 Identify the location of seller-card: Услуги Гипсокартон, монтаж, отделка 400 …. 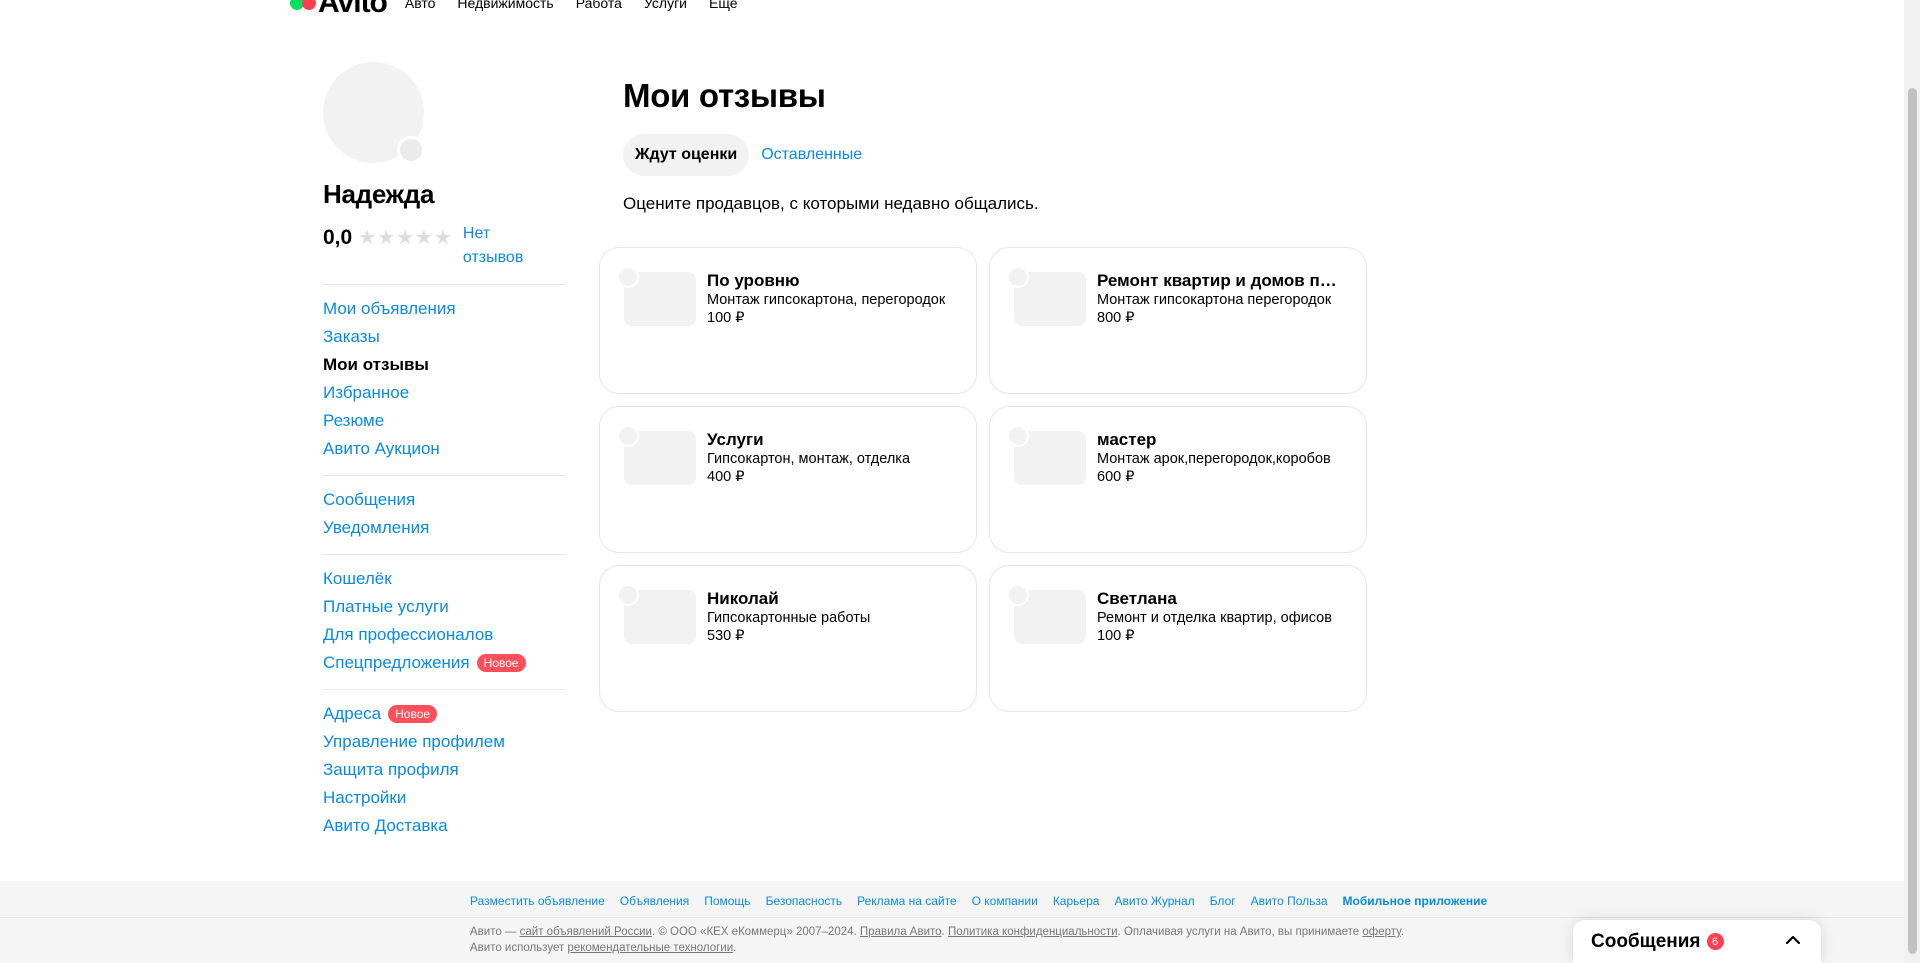
(788, 479).